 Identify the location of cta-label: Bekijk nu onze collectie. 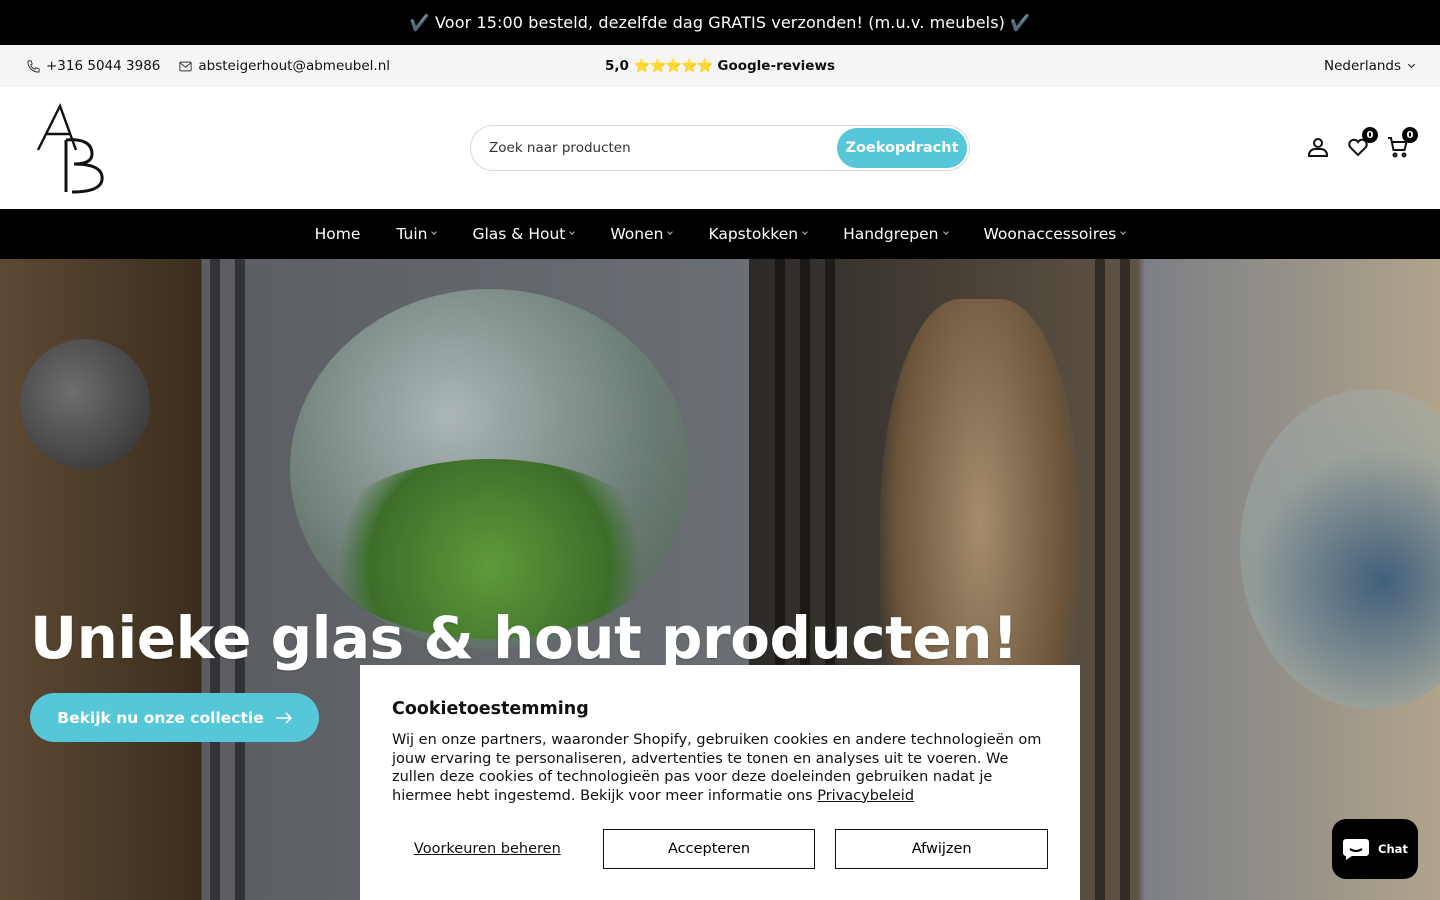
(160, 717).